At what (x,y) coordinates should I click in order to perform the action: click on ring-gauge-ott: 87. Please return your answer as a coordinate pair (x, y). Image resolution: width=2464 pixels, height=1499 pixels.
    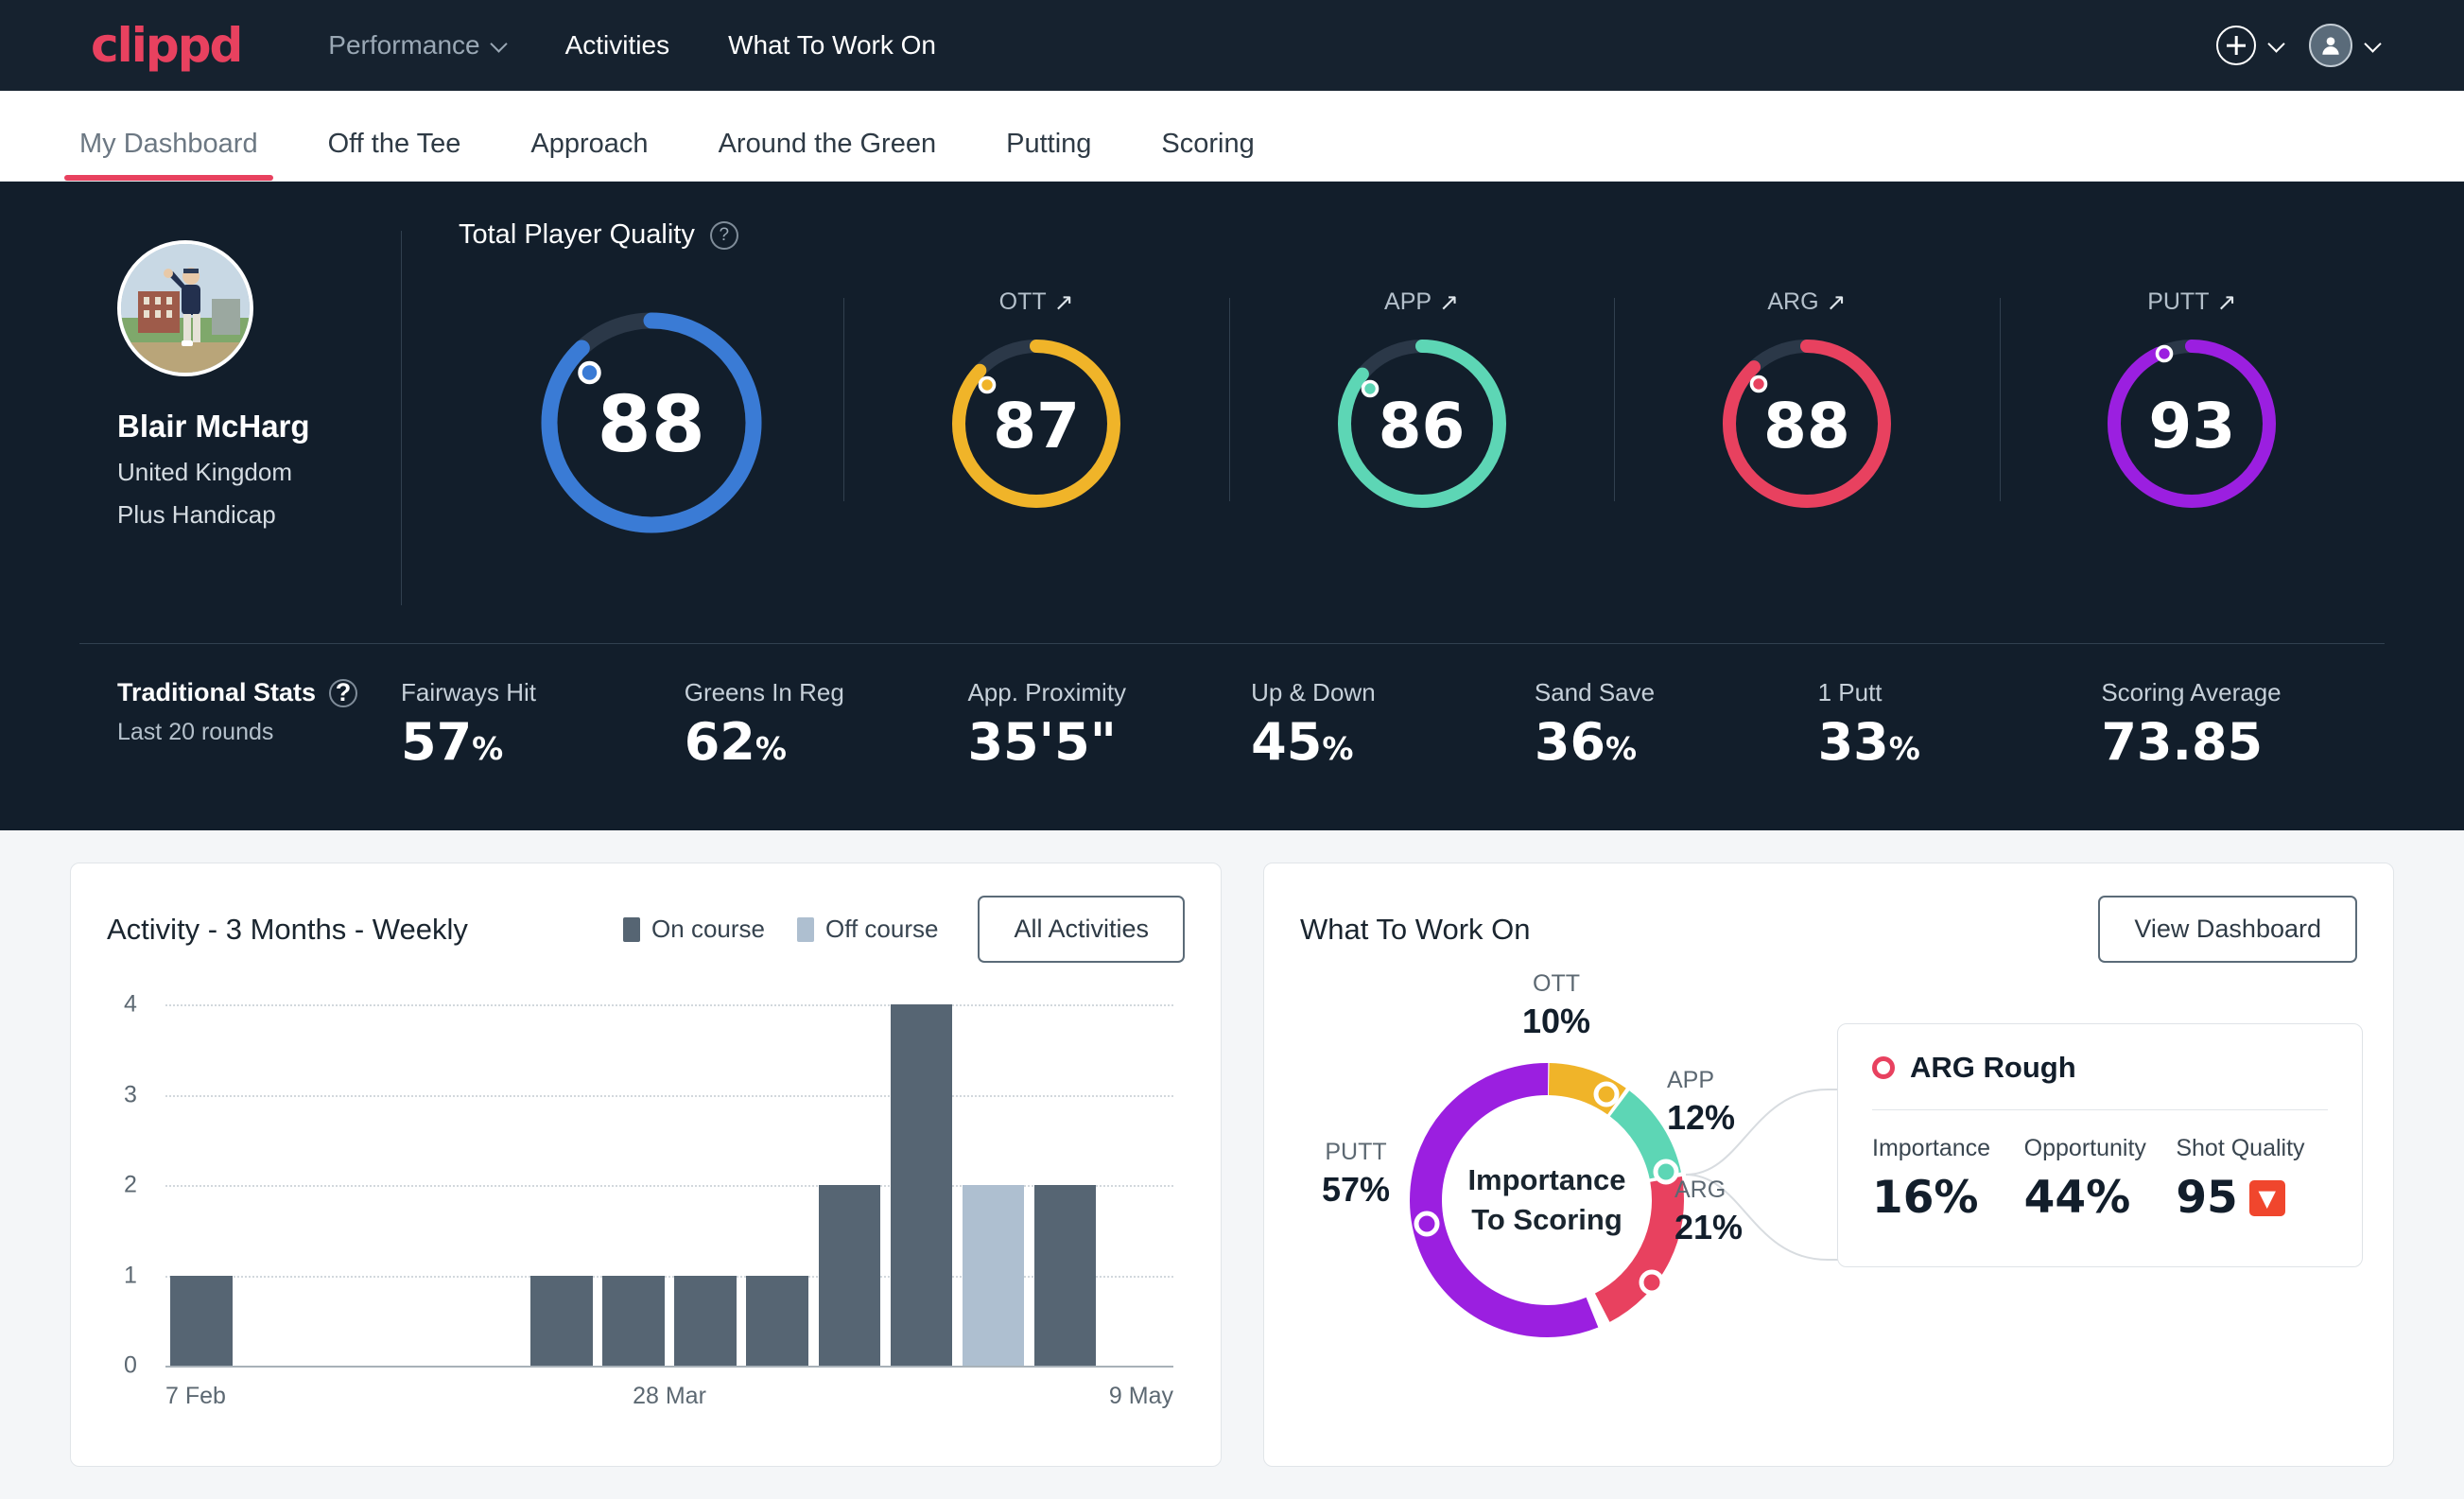
    Looking at the image, I should click on (1036, 426).